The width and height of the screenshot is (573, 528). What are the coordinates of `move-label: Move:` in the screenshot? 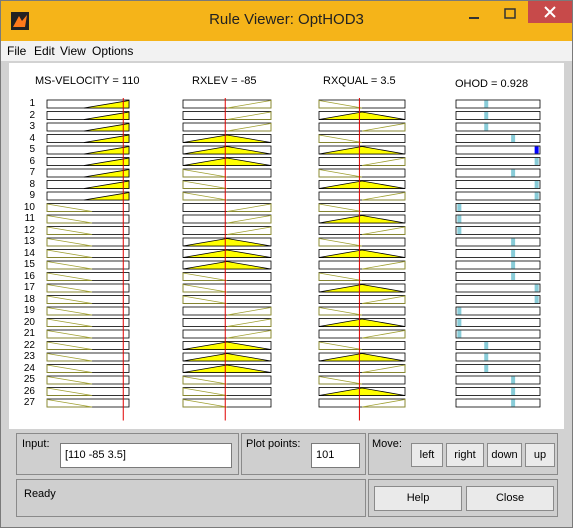 It's located at (387, 444).